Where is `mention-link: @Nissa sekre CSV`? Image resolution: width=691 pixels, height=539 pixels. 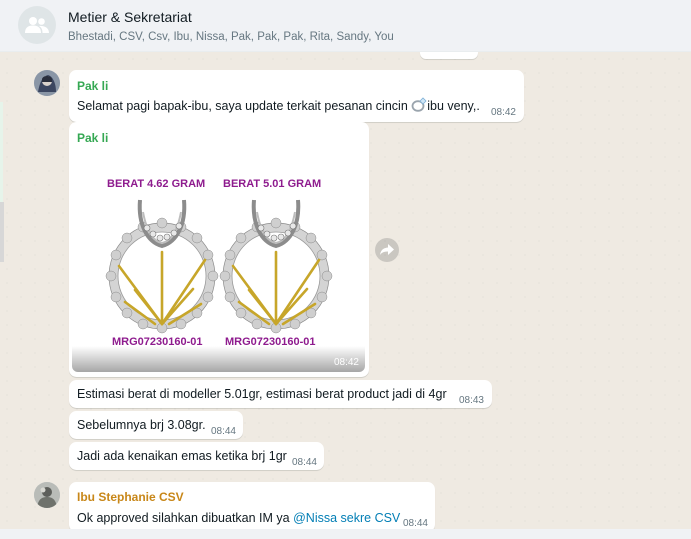 mention-link: @Nissa sekre CSV is located at coordinates (346, 518).